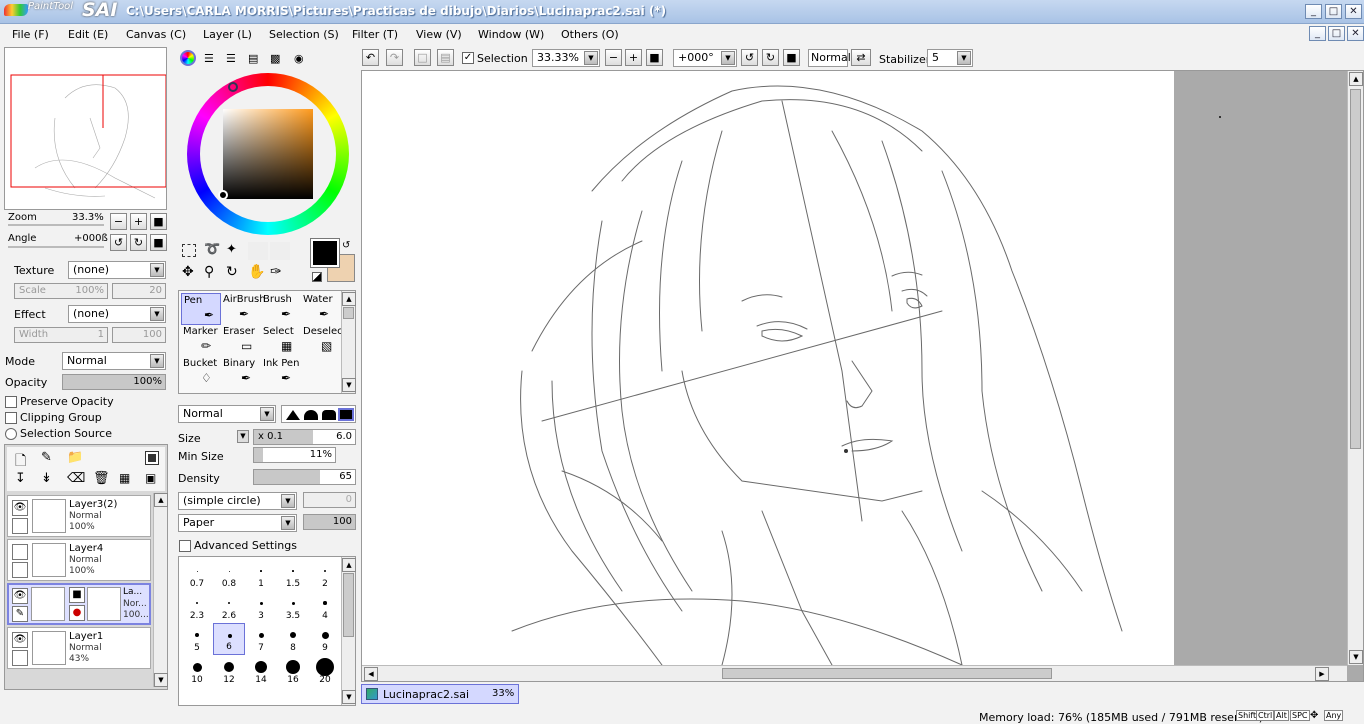 This screenshot has height=724, width=1364. What do you see at coordinates (275, 58) in the screenshot?
I see `palette-tab-icon: ▩` at bounding box center [275, 58].